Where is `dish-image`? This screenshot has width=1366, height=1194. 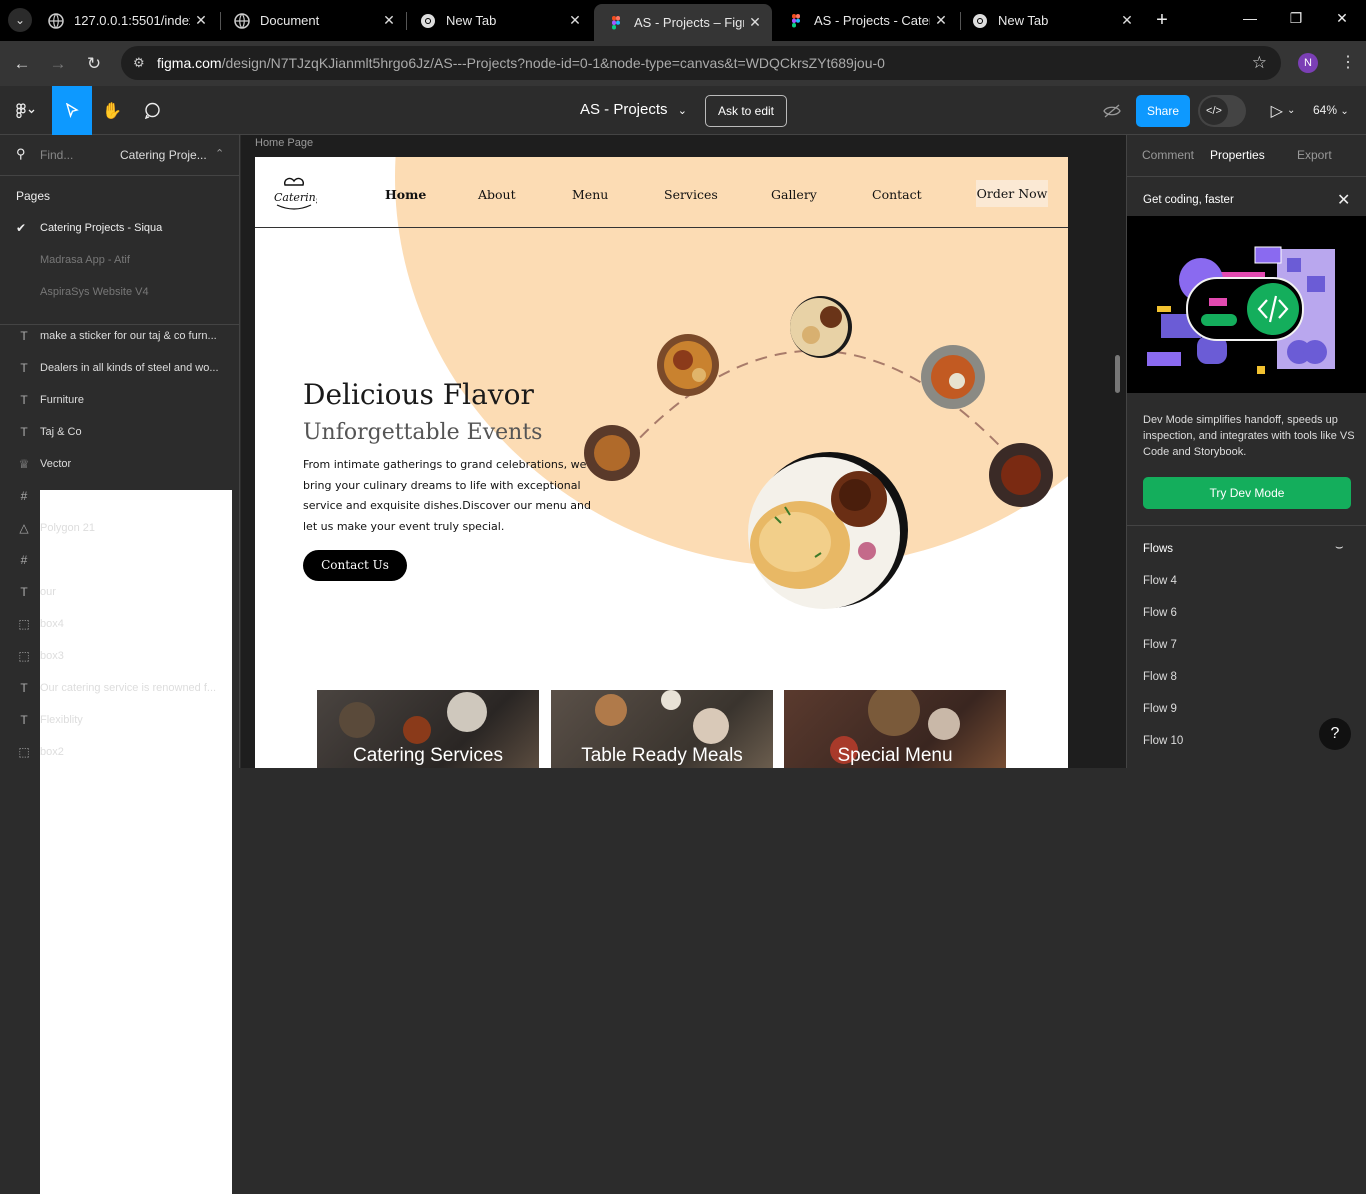 dish-image is located at coordinates (688, 365).